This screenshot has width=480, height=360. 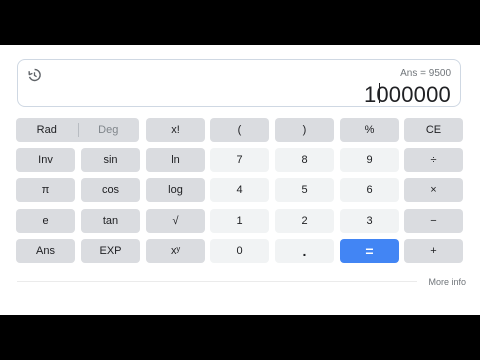 What do you see at coordinates (239, 190) in the screenshot?
I see `digit-4-key: 4` at bounding box center [239, 190].